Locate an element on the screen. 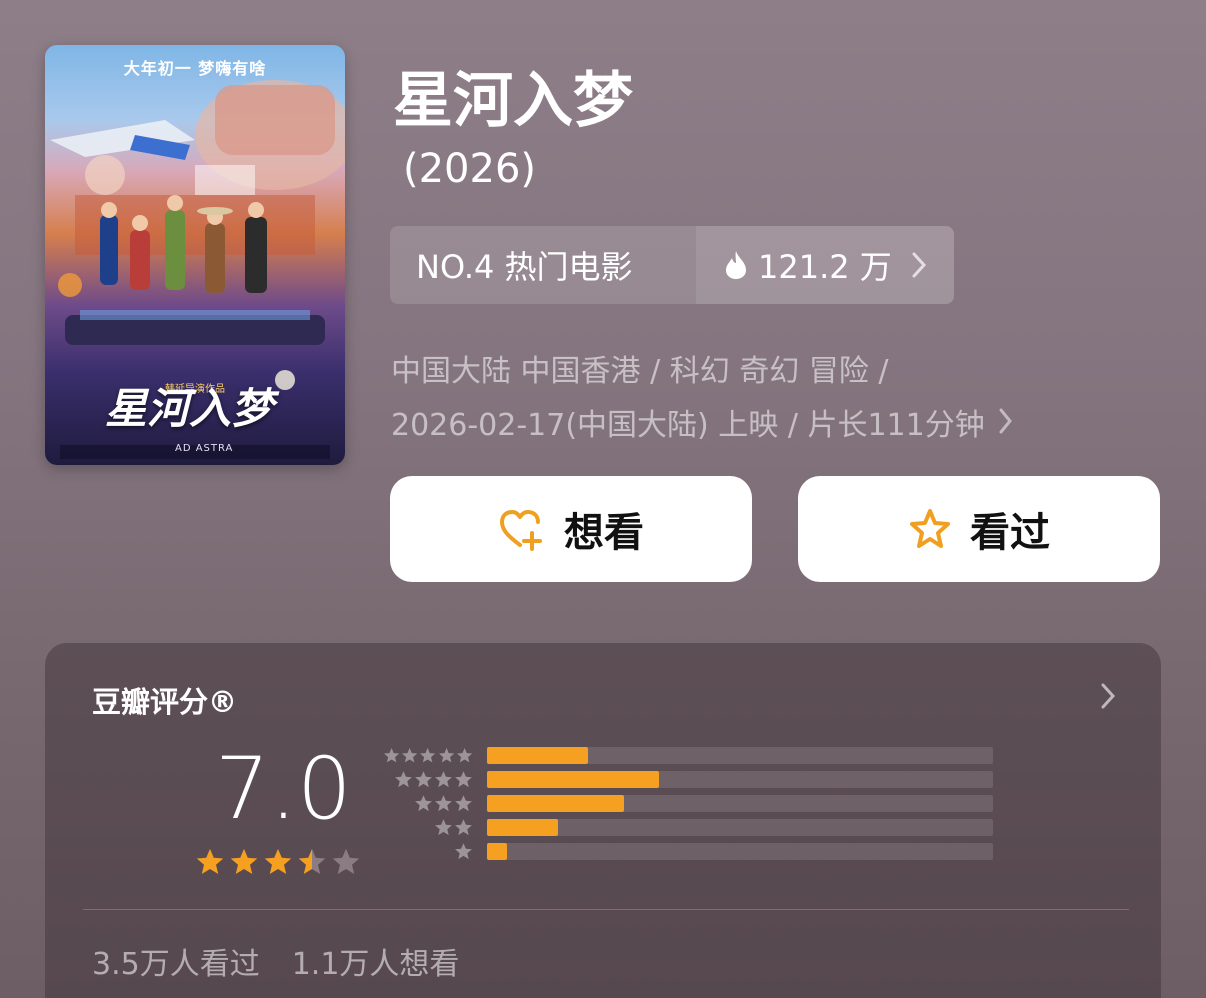 This screenshot has height=998, width=1206. rating-title: 豆瓣评分® is located at coordinates (165, 702).